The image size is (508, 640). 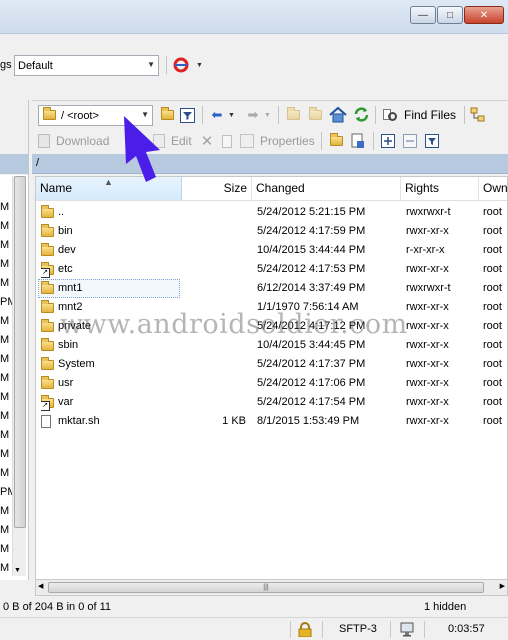 What do you see at coordinates (207, 141) in the screenshot?
I see `delete-icon: ✕` at bounding box center [207, 141].